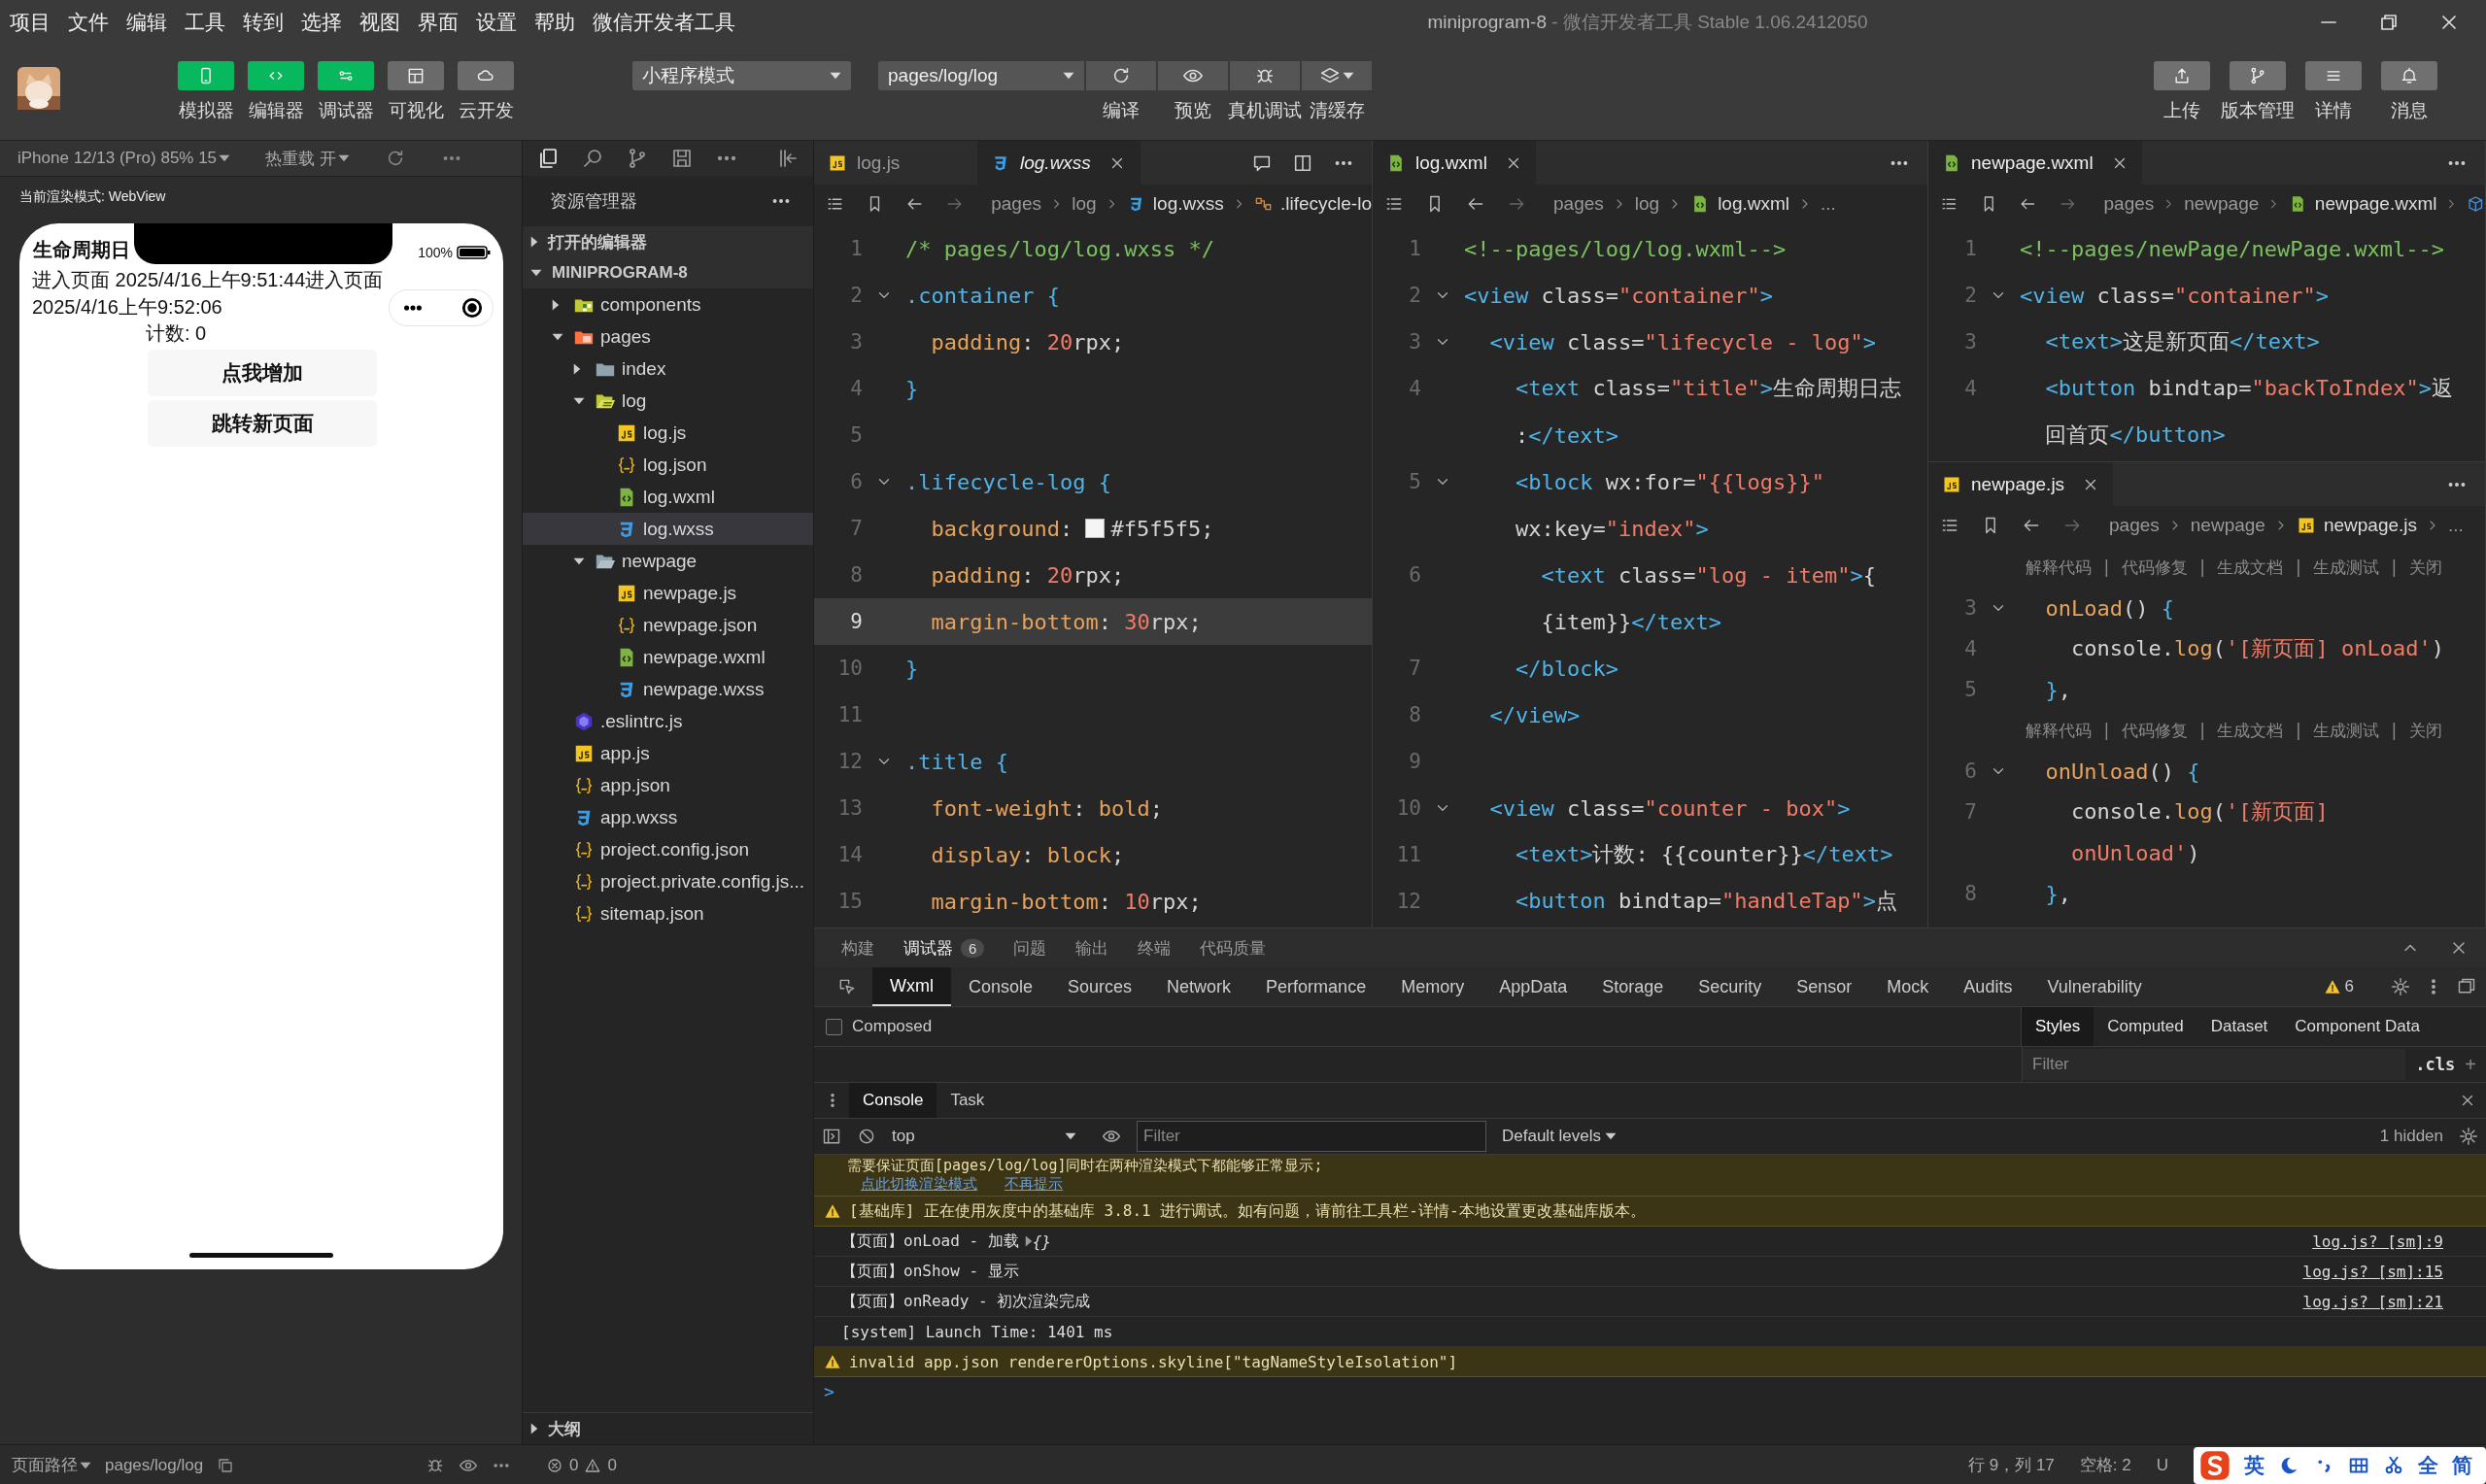 This screenshot has height=1484, width=2486. I want to click on tree-item: log, so click(668, 401).